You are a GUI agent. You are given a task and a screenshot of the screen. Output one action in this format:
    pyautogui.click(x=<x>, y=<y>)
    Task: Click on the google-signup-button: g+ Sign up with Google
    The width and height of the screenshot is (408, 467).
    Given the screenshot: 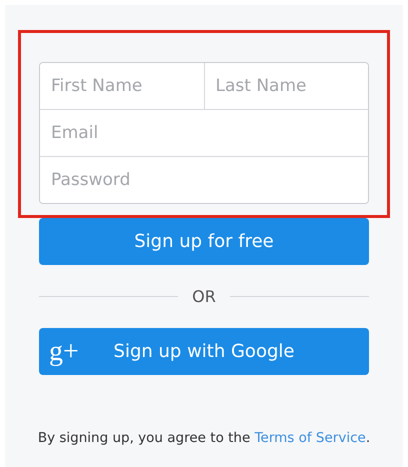 What is the action you would take?
    pyautogui.click(x=204, y=351)
    